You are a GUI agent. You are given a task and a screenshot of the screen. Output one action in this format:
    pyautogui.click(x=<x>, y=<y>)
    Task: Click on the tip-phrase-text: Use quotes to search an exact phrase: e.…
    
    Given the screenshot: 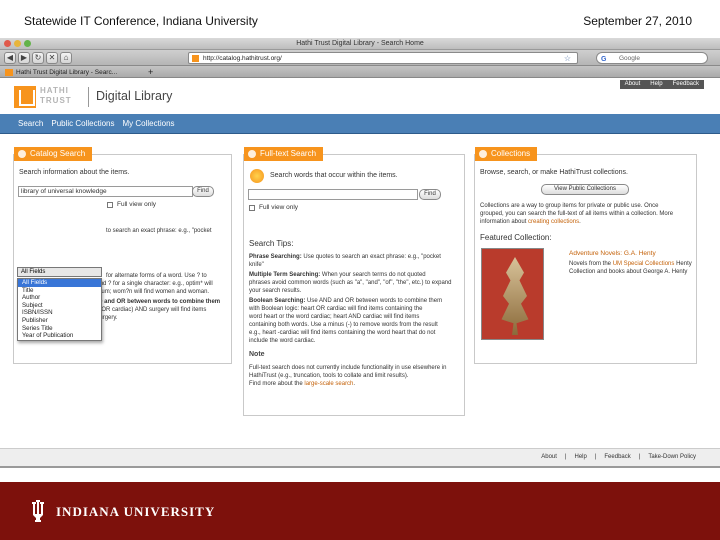 What is the action you would take?
    pyautogui.click(x=372, y=257)
    